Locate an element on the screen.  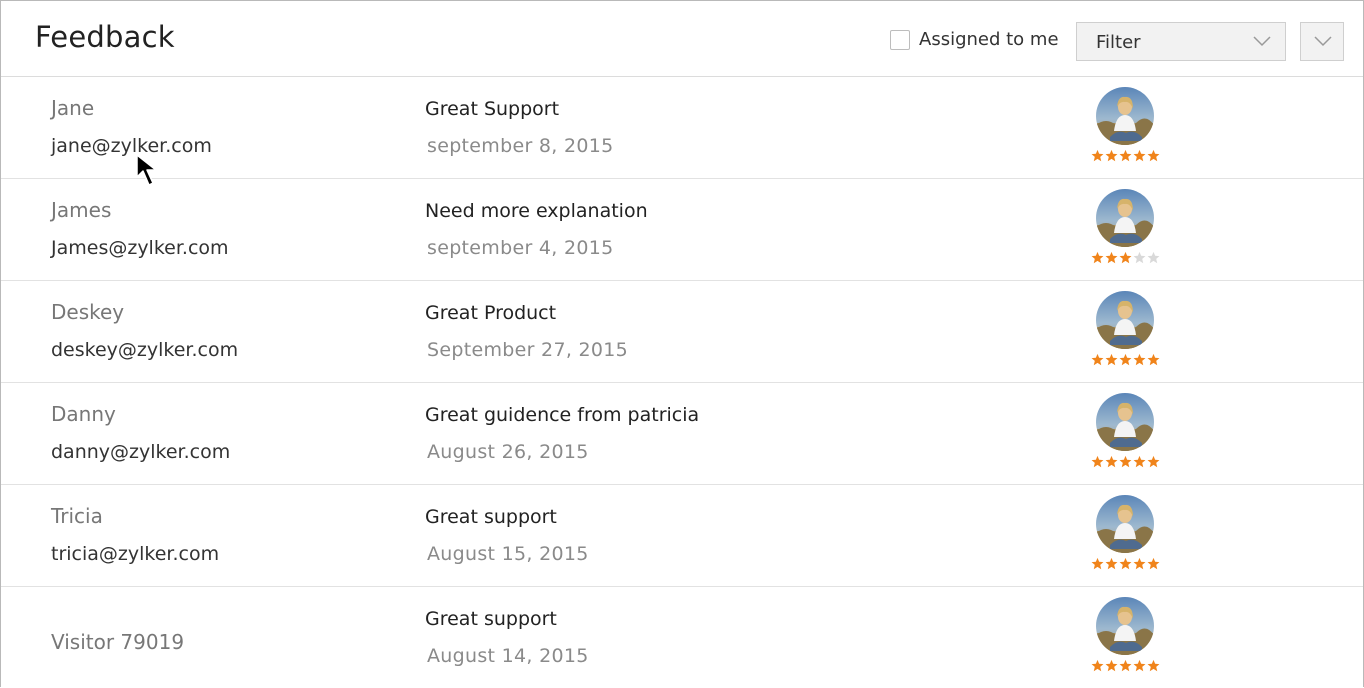
feedback-date: september 8, 2015 is located at coordinates (520, 146).